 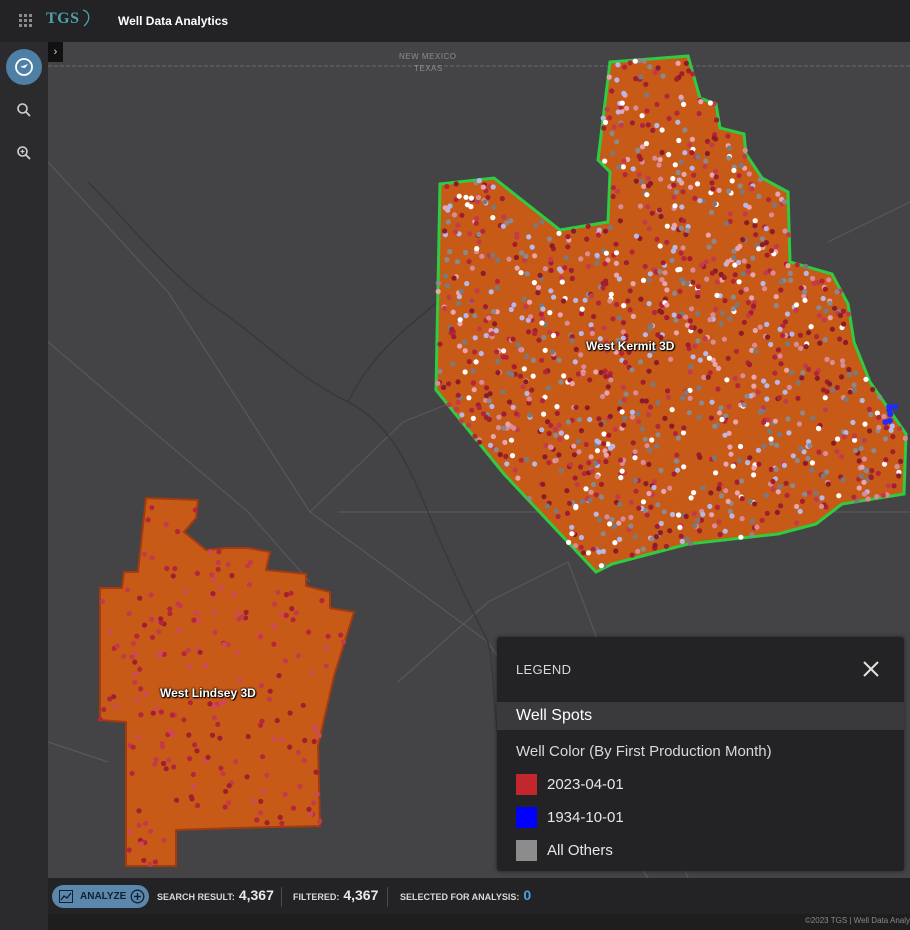 What do you see at coordinates (100, 896) in the screenshot?
I see `analyze-button: ANALYZE` at bounding box center [100, 896].